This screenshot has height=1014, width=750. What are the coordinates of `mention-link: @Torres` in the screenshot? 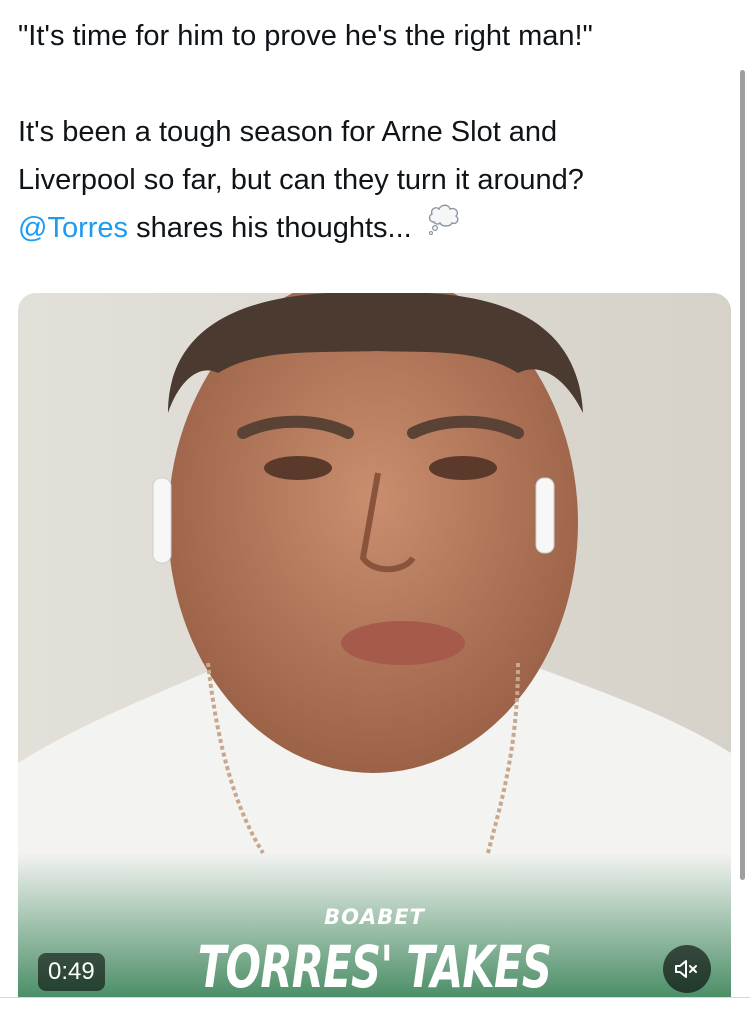 It's located at (73, 228).